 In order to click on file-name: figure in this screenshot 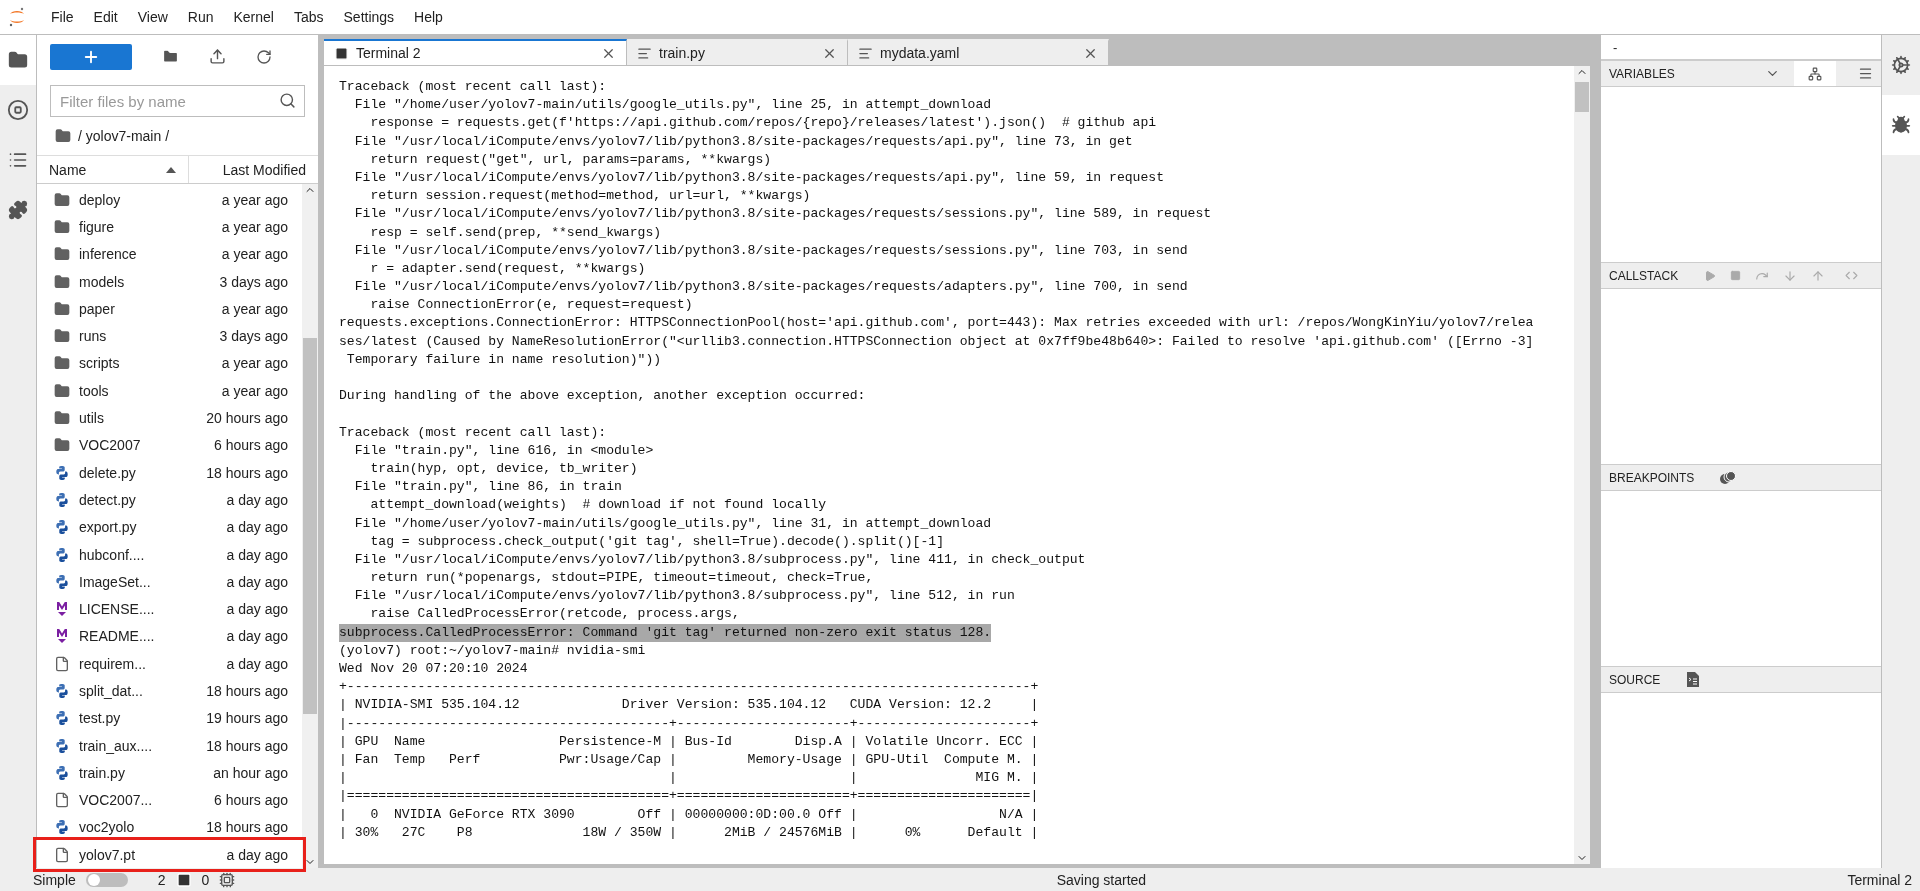, I will do `click(97, 226)`.